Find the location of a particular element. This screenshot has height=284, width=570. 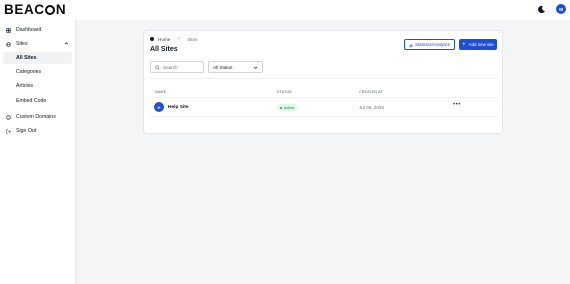

breadcrumb-home: Home is located at coordinates (164, 39).